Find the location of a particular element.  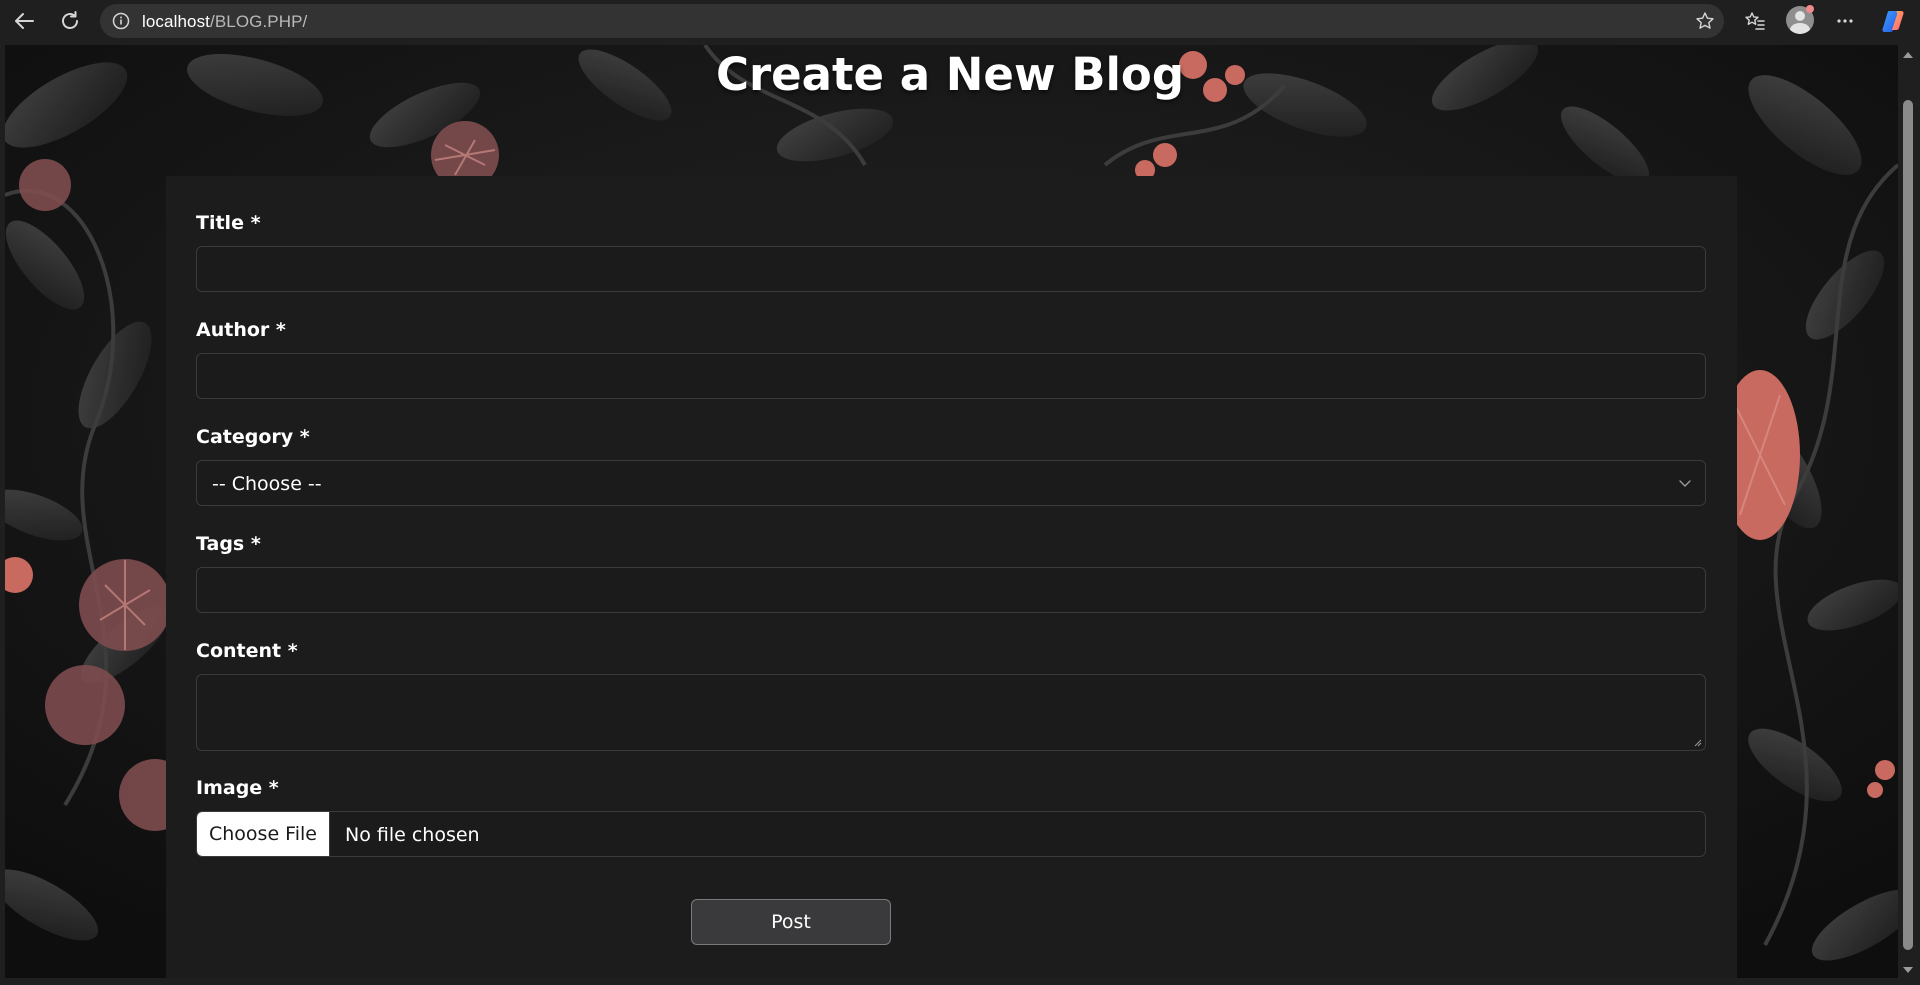

copilot-icon is located at coordinates (1894, 21).